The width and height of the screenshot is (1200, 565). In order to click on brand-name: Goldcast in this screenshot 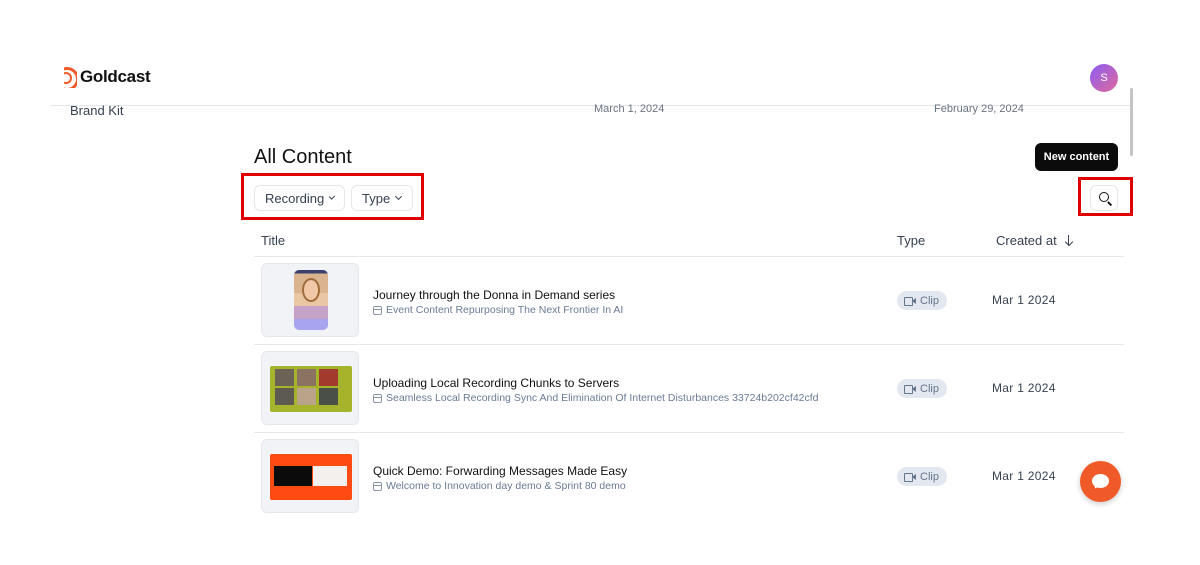, I will do `click(115, 76)`.